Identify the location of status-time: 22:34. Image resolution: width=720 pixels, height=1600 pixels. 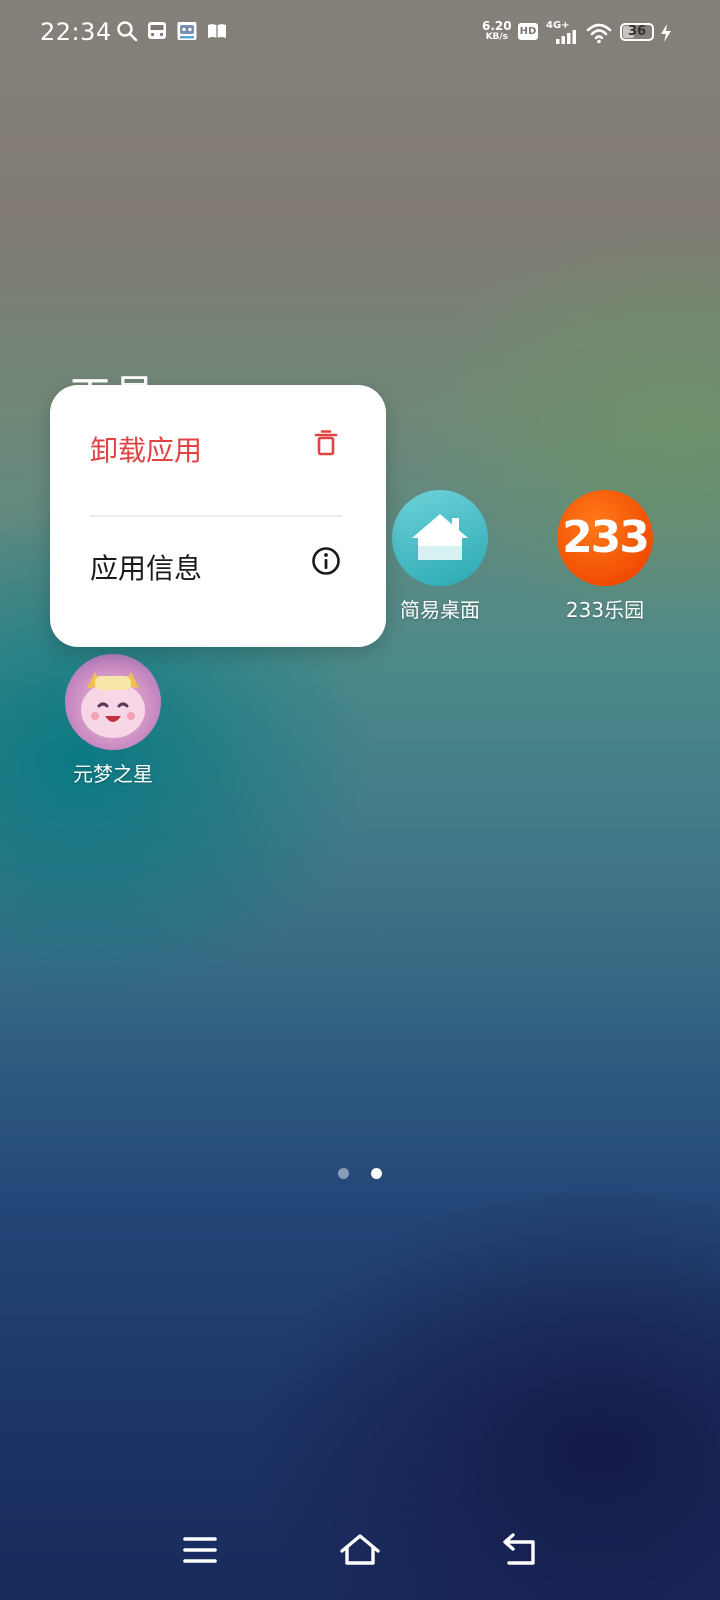
(76, 32).